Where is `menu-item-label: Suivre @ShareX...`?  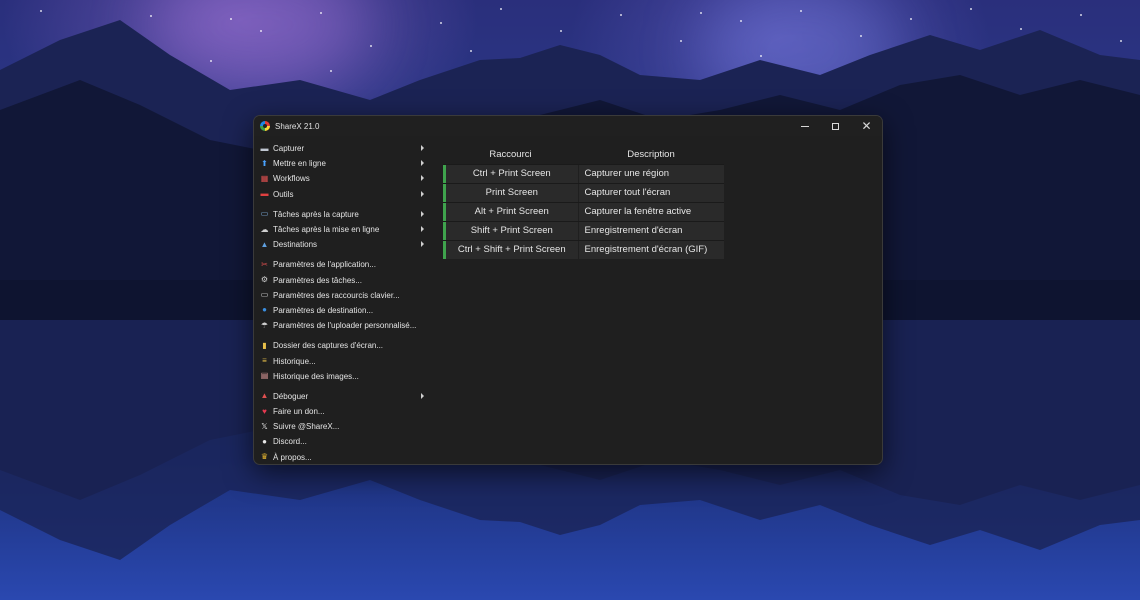
menu-item-label: Suivre @ShareX... is located at coordinates (306, 427).